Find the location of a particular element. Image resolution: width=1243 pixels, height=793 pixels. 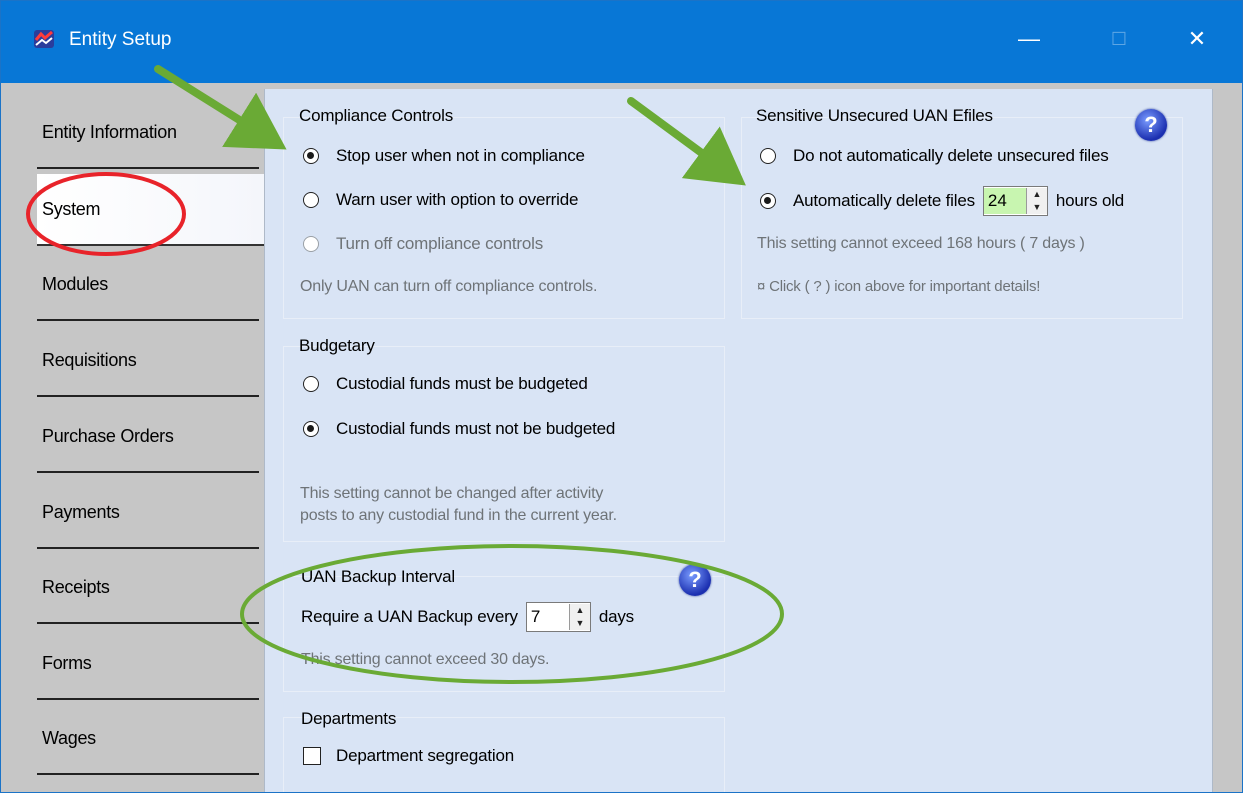

green-arrow-autodelete is located at coordinates (686, 141).